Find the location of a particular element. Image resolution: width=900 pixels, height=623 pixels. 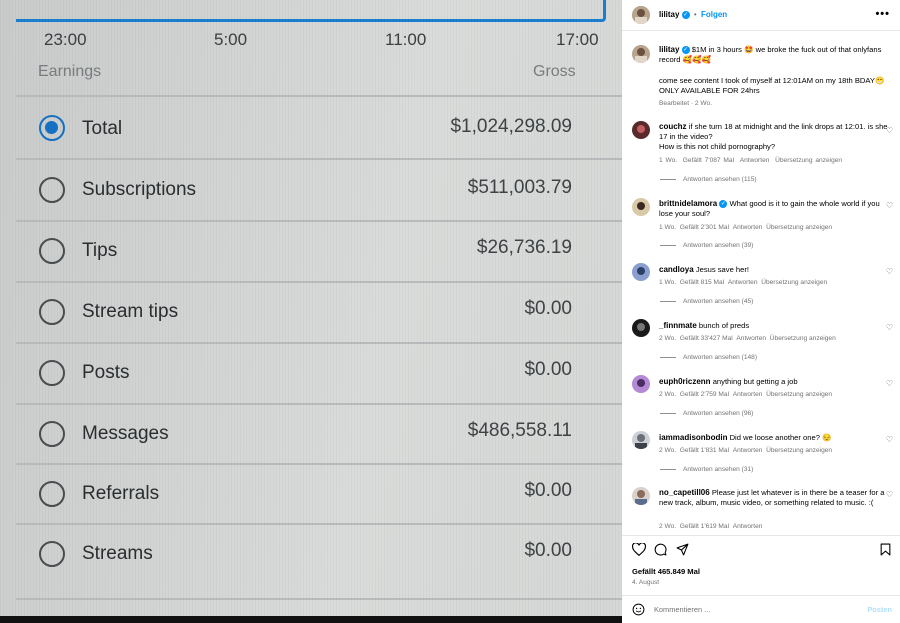

comment-username: couchz is located at coordinates (673, 126).